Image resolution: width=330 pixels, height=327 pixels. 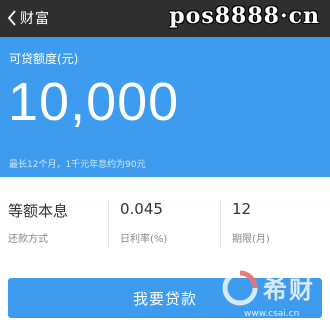 I want to click on site-watermark: pos8888·cn, so click(x=244, y=16).